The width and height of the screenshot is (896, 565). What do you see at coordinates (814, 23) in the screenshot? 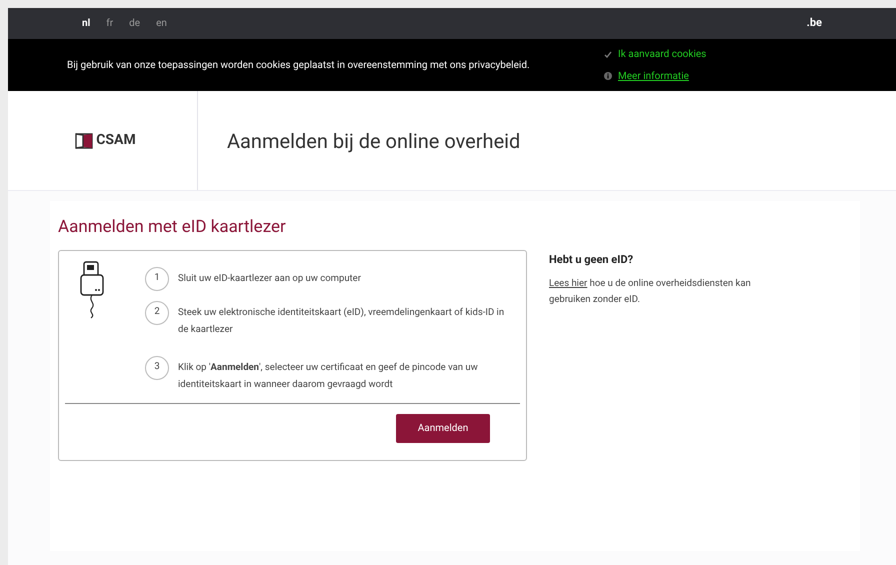
I see `domain-label: .be` at bounding box center [814, 23].